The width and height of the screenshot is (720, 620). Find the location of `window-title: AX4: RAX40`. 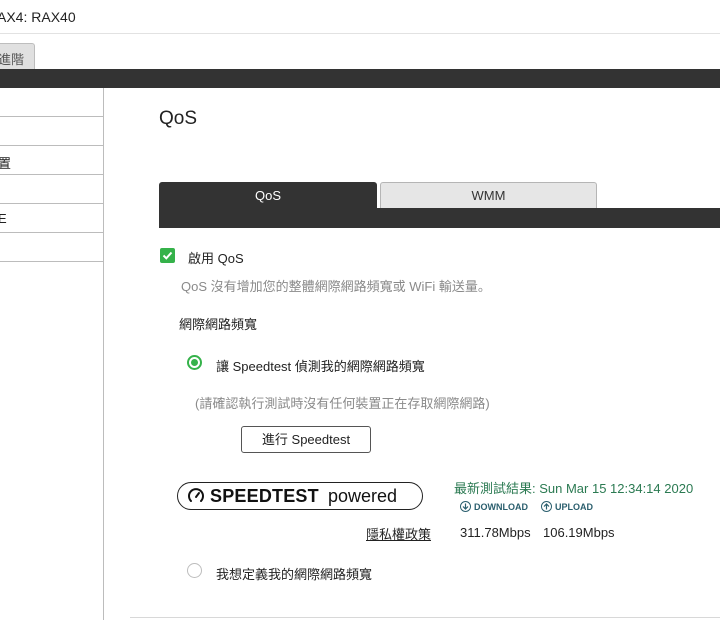

window-title: AX4: RAX40 is located at coordinates (38, 17).